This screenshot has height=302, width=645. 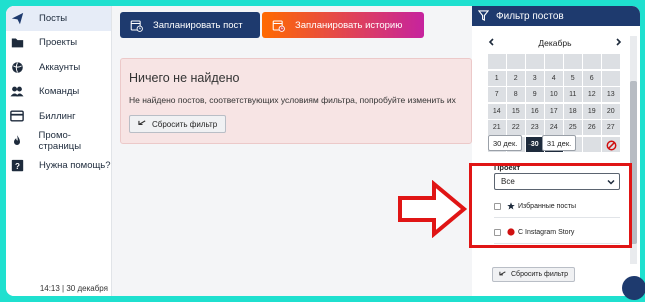 I want to click on calendar-day: 24, so click(x=554, y=127).